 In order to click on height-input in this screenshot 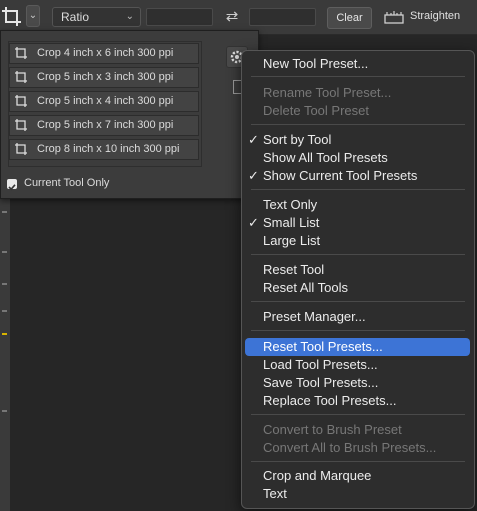, I will do `click(282, 17)`.